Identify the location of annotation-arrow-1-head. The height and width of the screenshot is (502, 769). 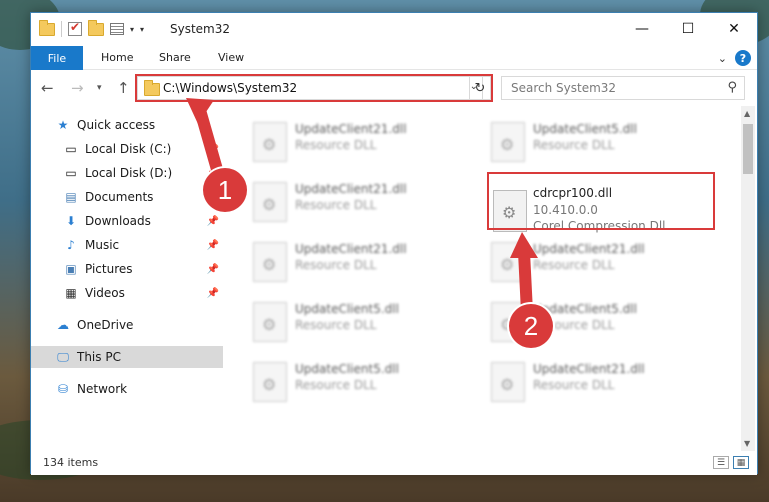
(200, 111).